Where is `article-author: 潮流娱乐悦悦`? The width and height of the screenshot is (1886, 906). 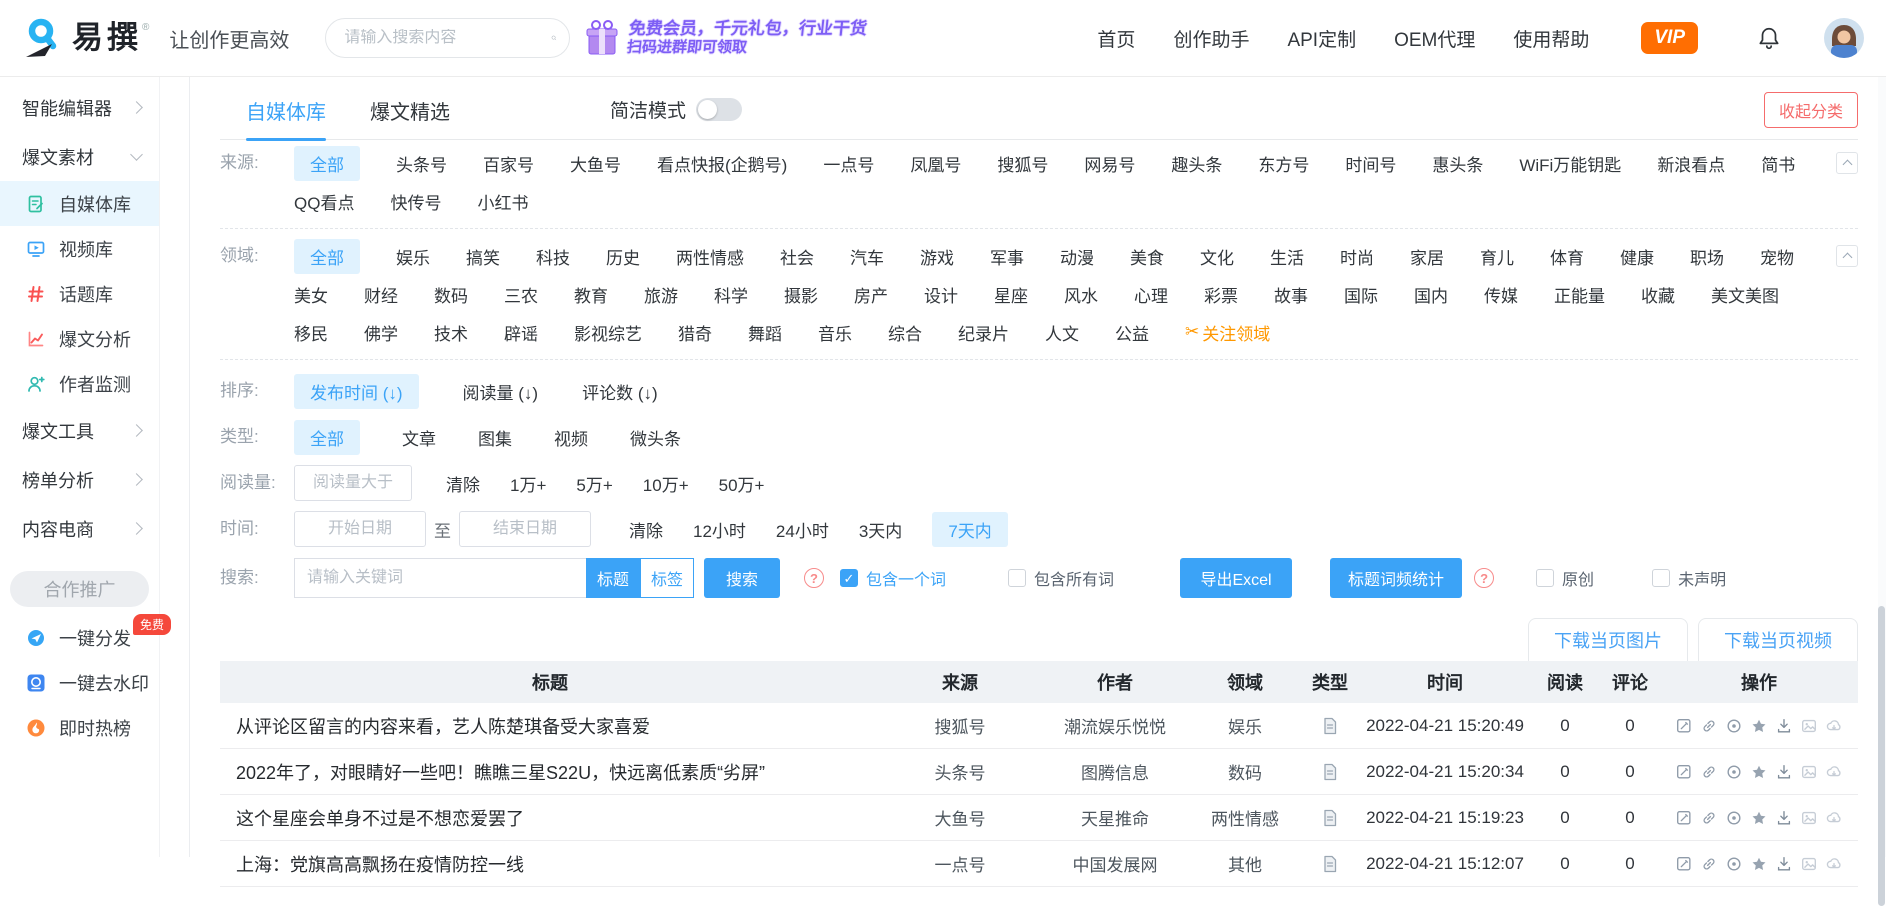
article-author: 潮流娱乐悦悦 is located at coordinates (1115, 725).